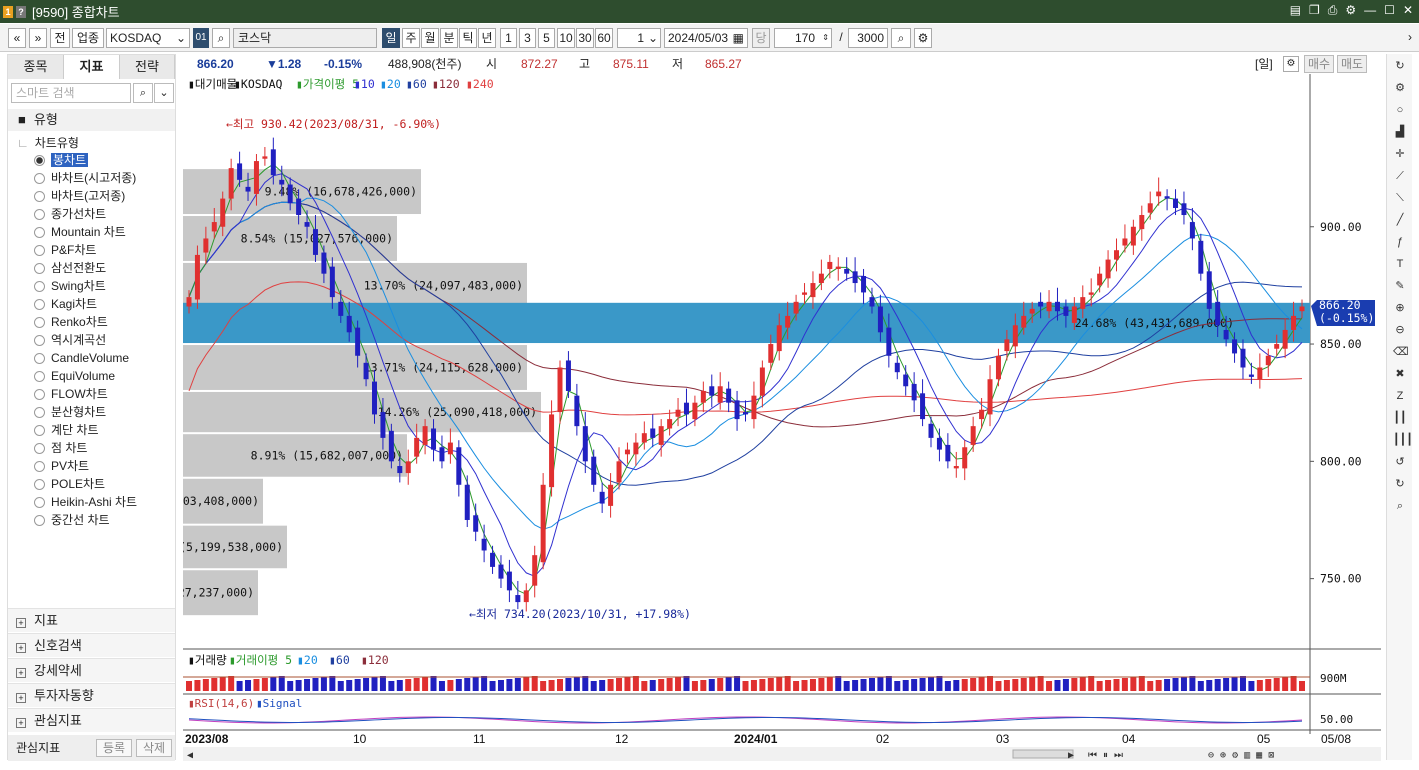 Image resolution: width=1419 pixels, height=770 pixels. Describe the element at coordinates (639, 38) in the screenshot. I see `interval-select: 1 ⌄` at that location.